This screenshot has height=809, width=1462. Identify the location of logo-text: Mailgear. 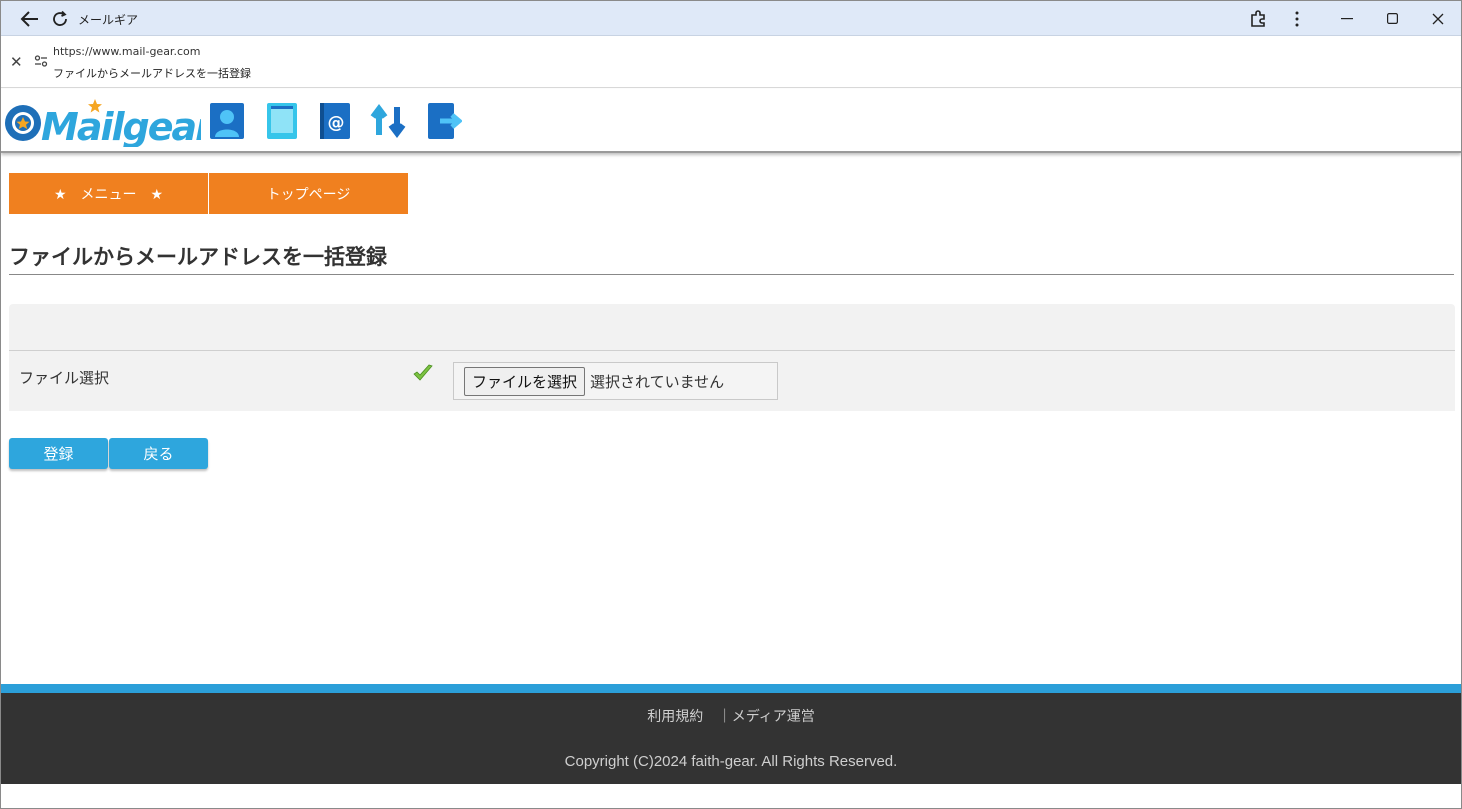
(121, 126).